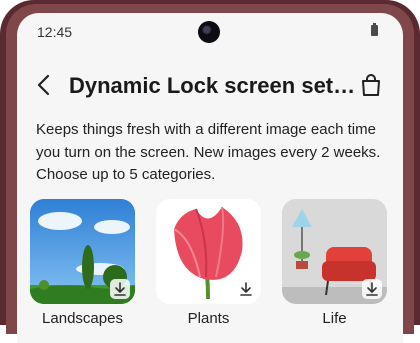 The image size is (420, 343). Describe the element at coordinates (209, 32) in the screenshot. I see `front-camera` at that location.